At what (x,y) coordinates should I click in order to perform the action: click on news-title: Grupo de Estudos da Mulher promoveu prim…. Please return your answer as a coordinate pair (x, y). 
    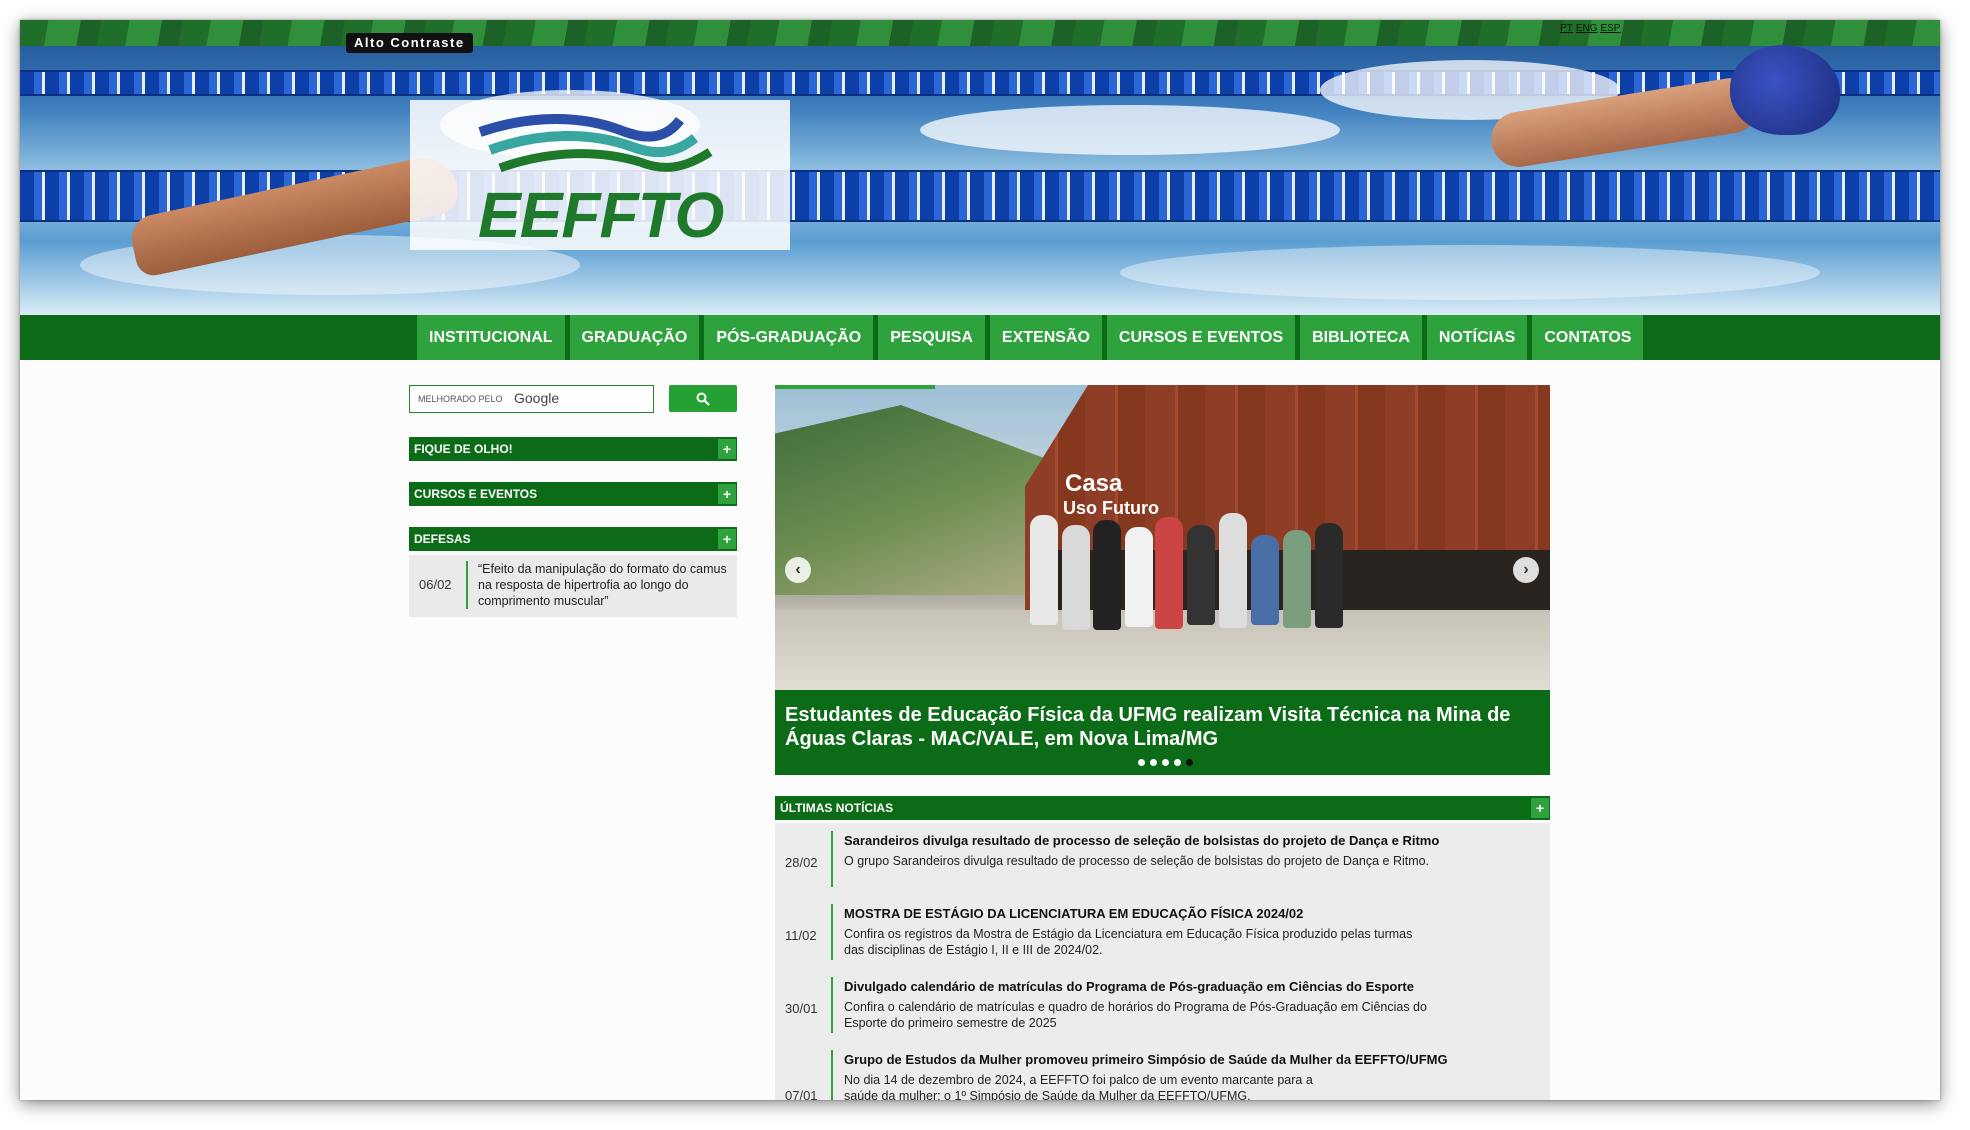
    Looking at the image, I should click on (1146, 1059).